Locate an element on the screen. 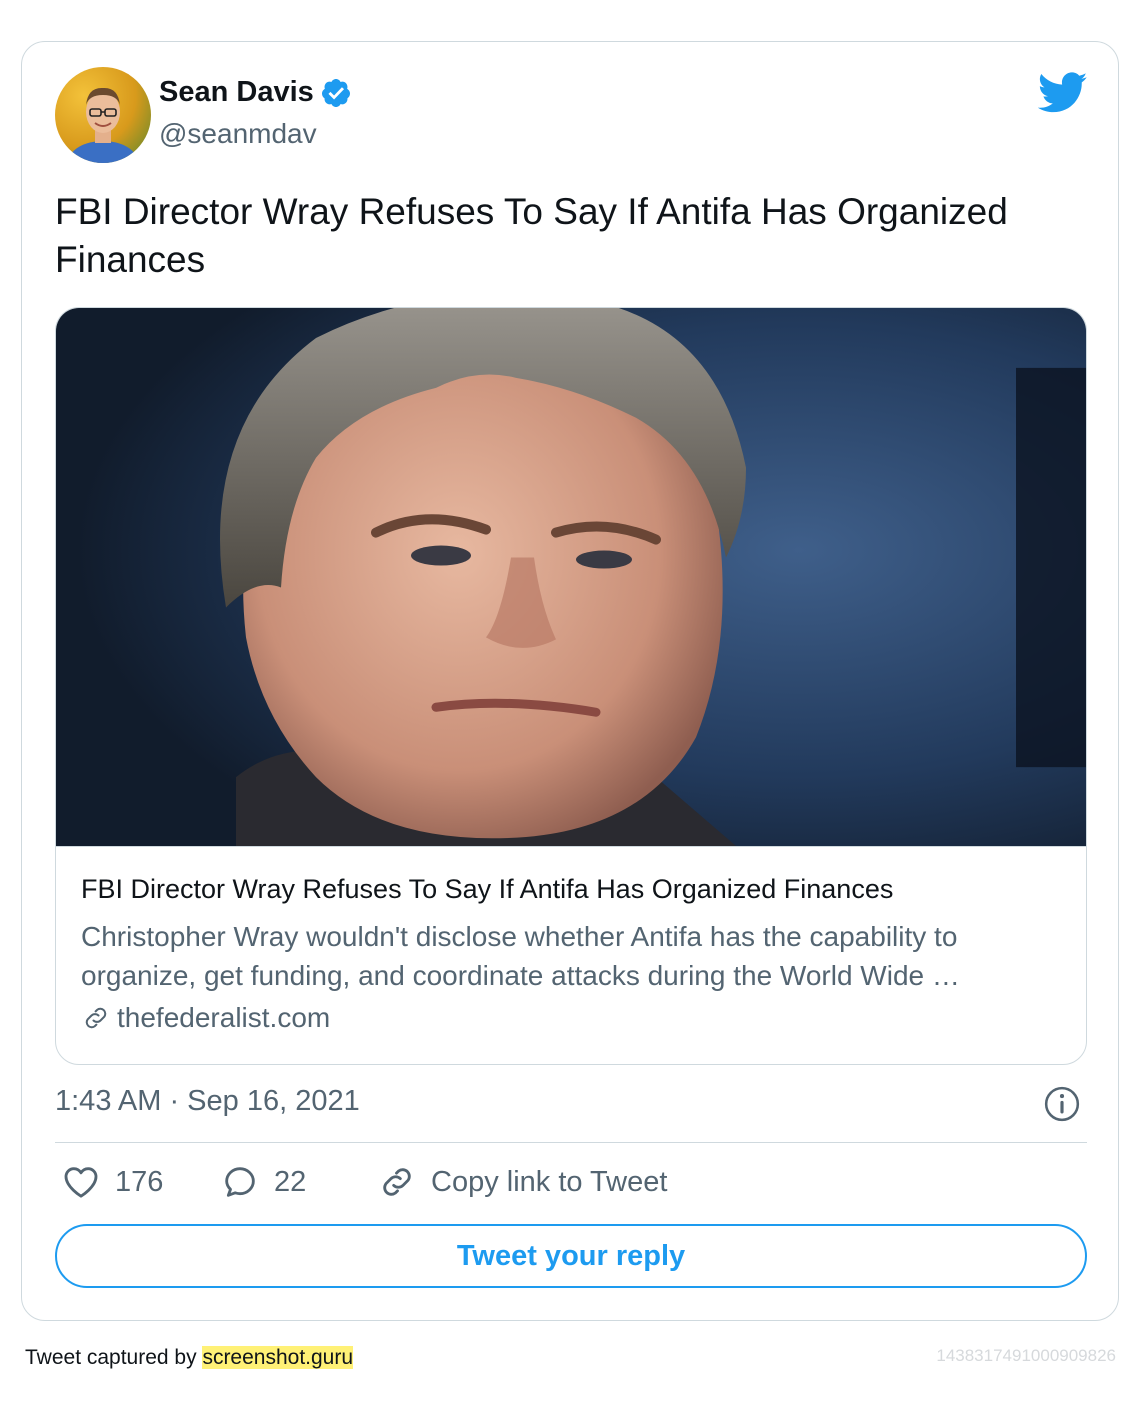 This screenshot has height=1414, width=1140. tweet-id: 1438317491000909826 is located at coordinates (1026, 1355).